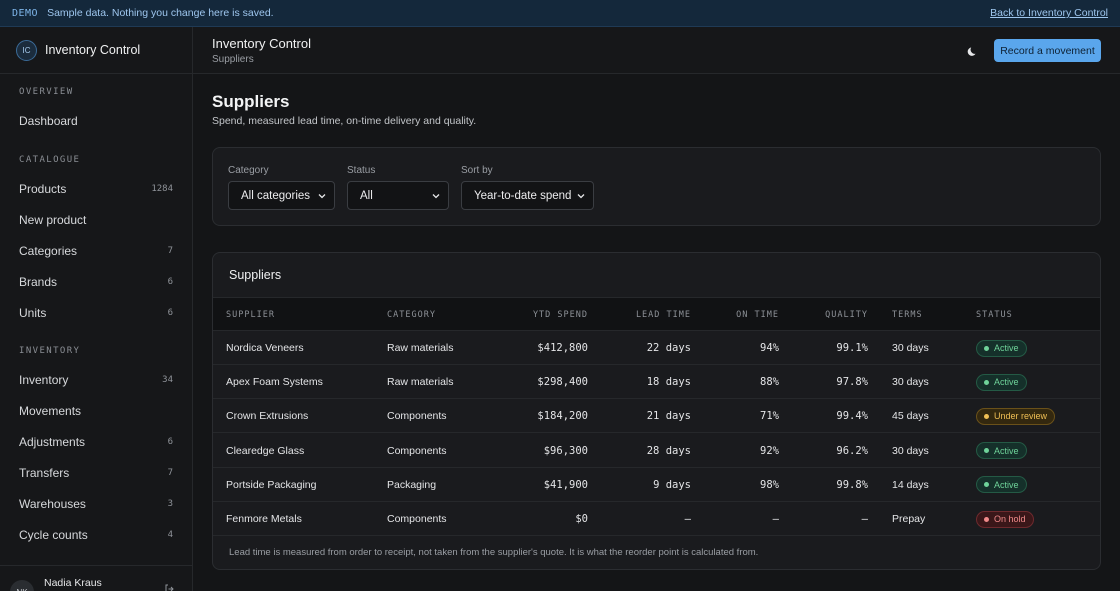 The width and height of the screenshot is (1120, 591). Describe the element at coordinates (560, 315) in the screenshot. I see `column-header-spend: YTD SPEND` at that location.